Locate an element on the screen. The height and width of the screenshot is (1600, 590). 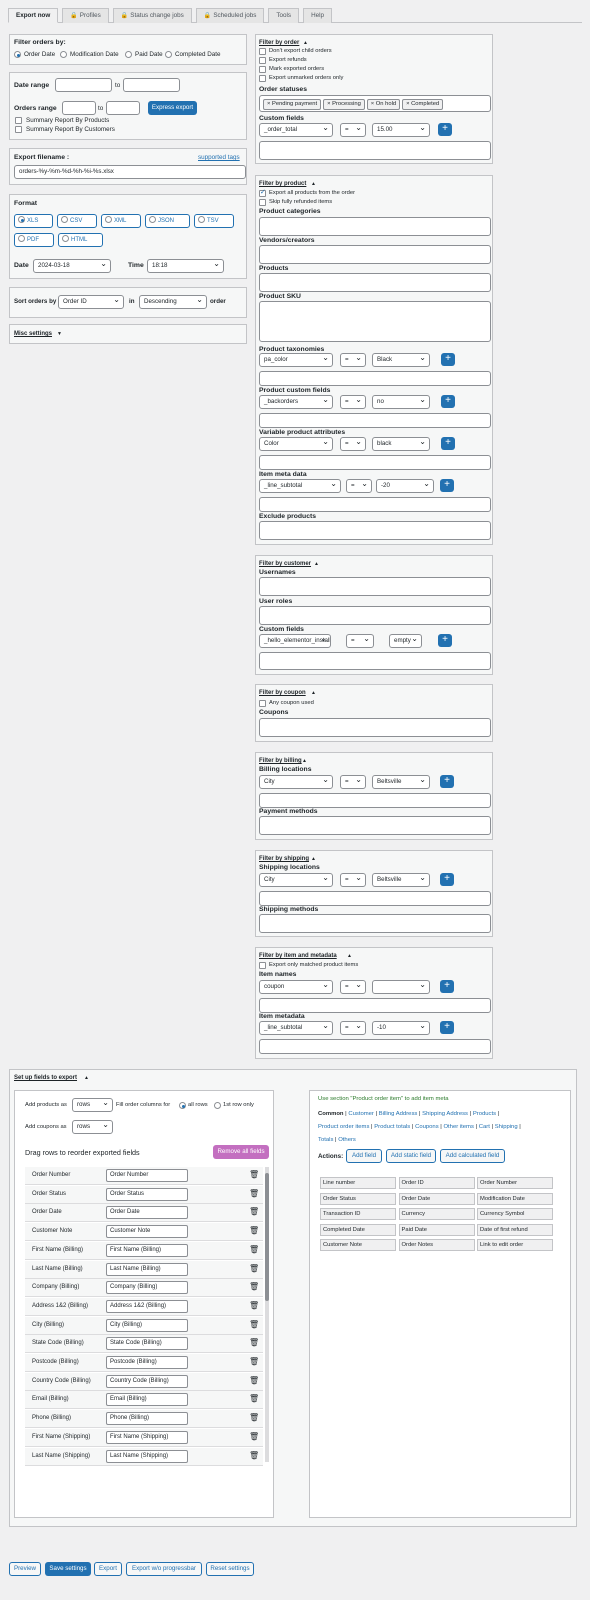
available-field: Order Date is located at coordinates (436, 1198).